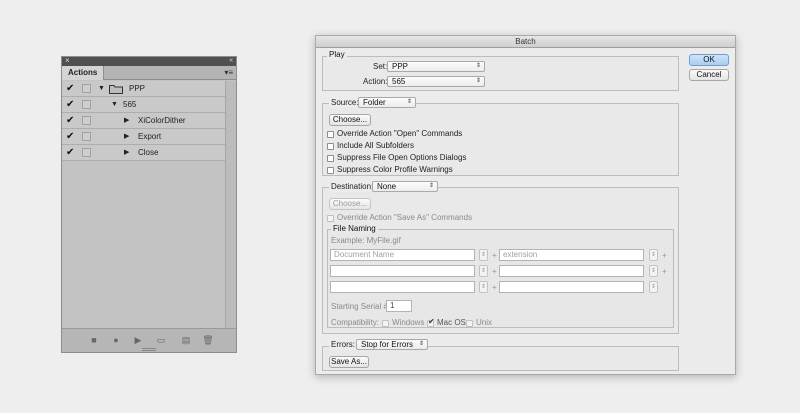 The image size is (800, 413). What do you see at coordinates (330, 134) in the screenshot?
I see `override-open-checkbox` at bounding box center [330, 134].